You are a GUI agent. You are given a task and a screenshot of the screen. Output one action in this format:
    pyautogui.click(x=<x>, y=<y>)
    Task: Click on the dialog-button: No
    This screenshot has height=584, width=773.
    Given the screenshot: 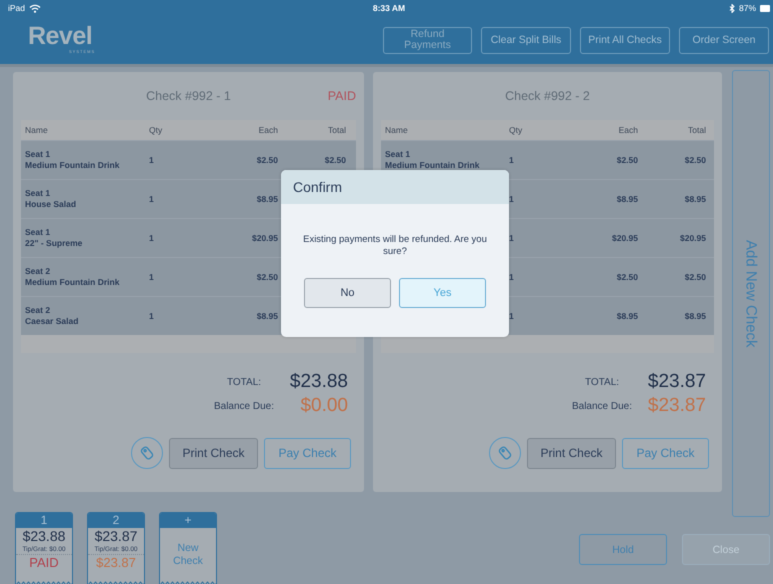 What is the action you would take?
    pyautogui.click(x=347, y=293)
    